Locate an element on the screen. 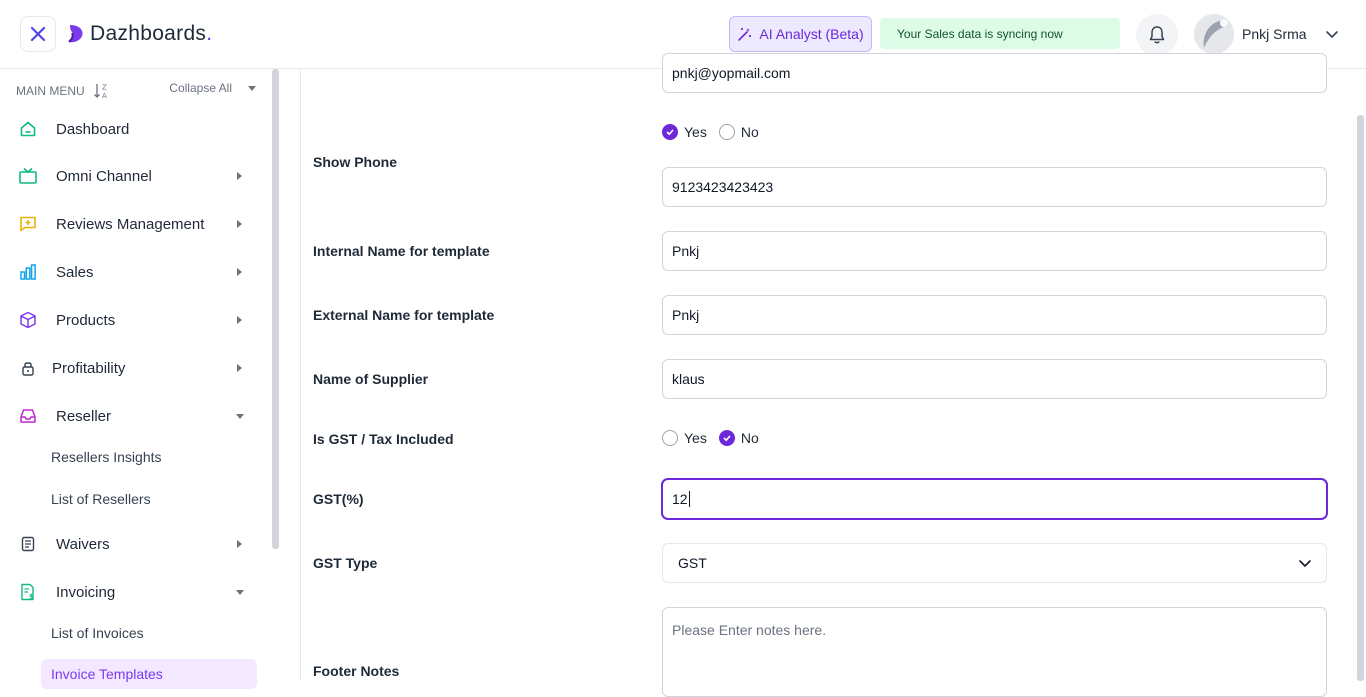 The width and height of the screenshot is (1366, 697). external-name-value: Pnkj is located at coordinates (686, 315).